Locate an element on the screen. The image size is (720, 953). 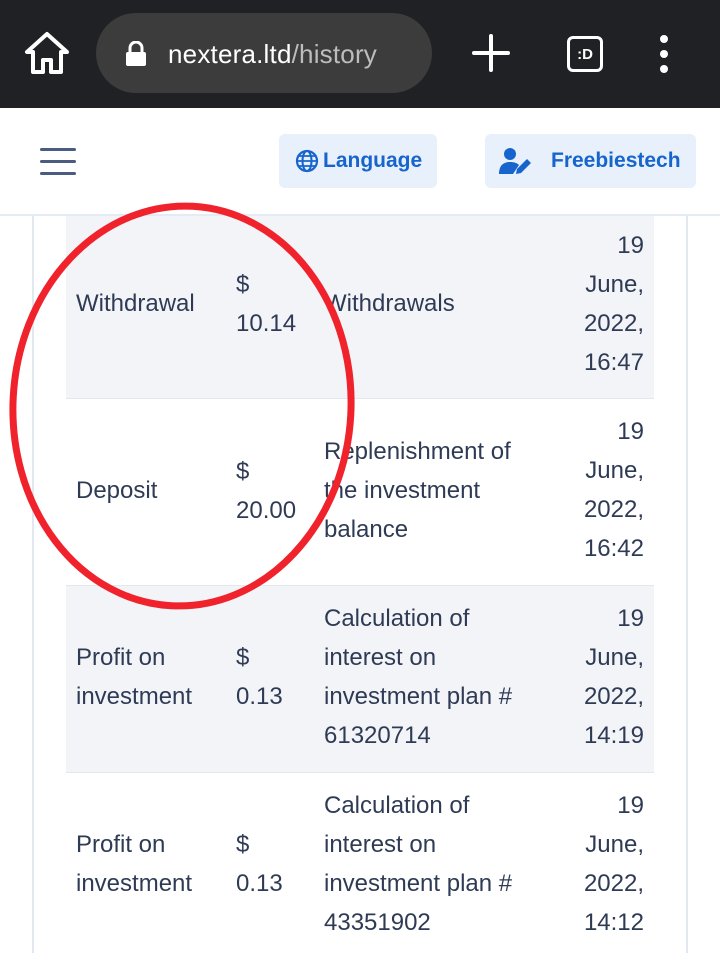
amount-value: 10.14 is located at coordinates (266, 323).